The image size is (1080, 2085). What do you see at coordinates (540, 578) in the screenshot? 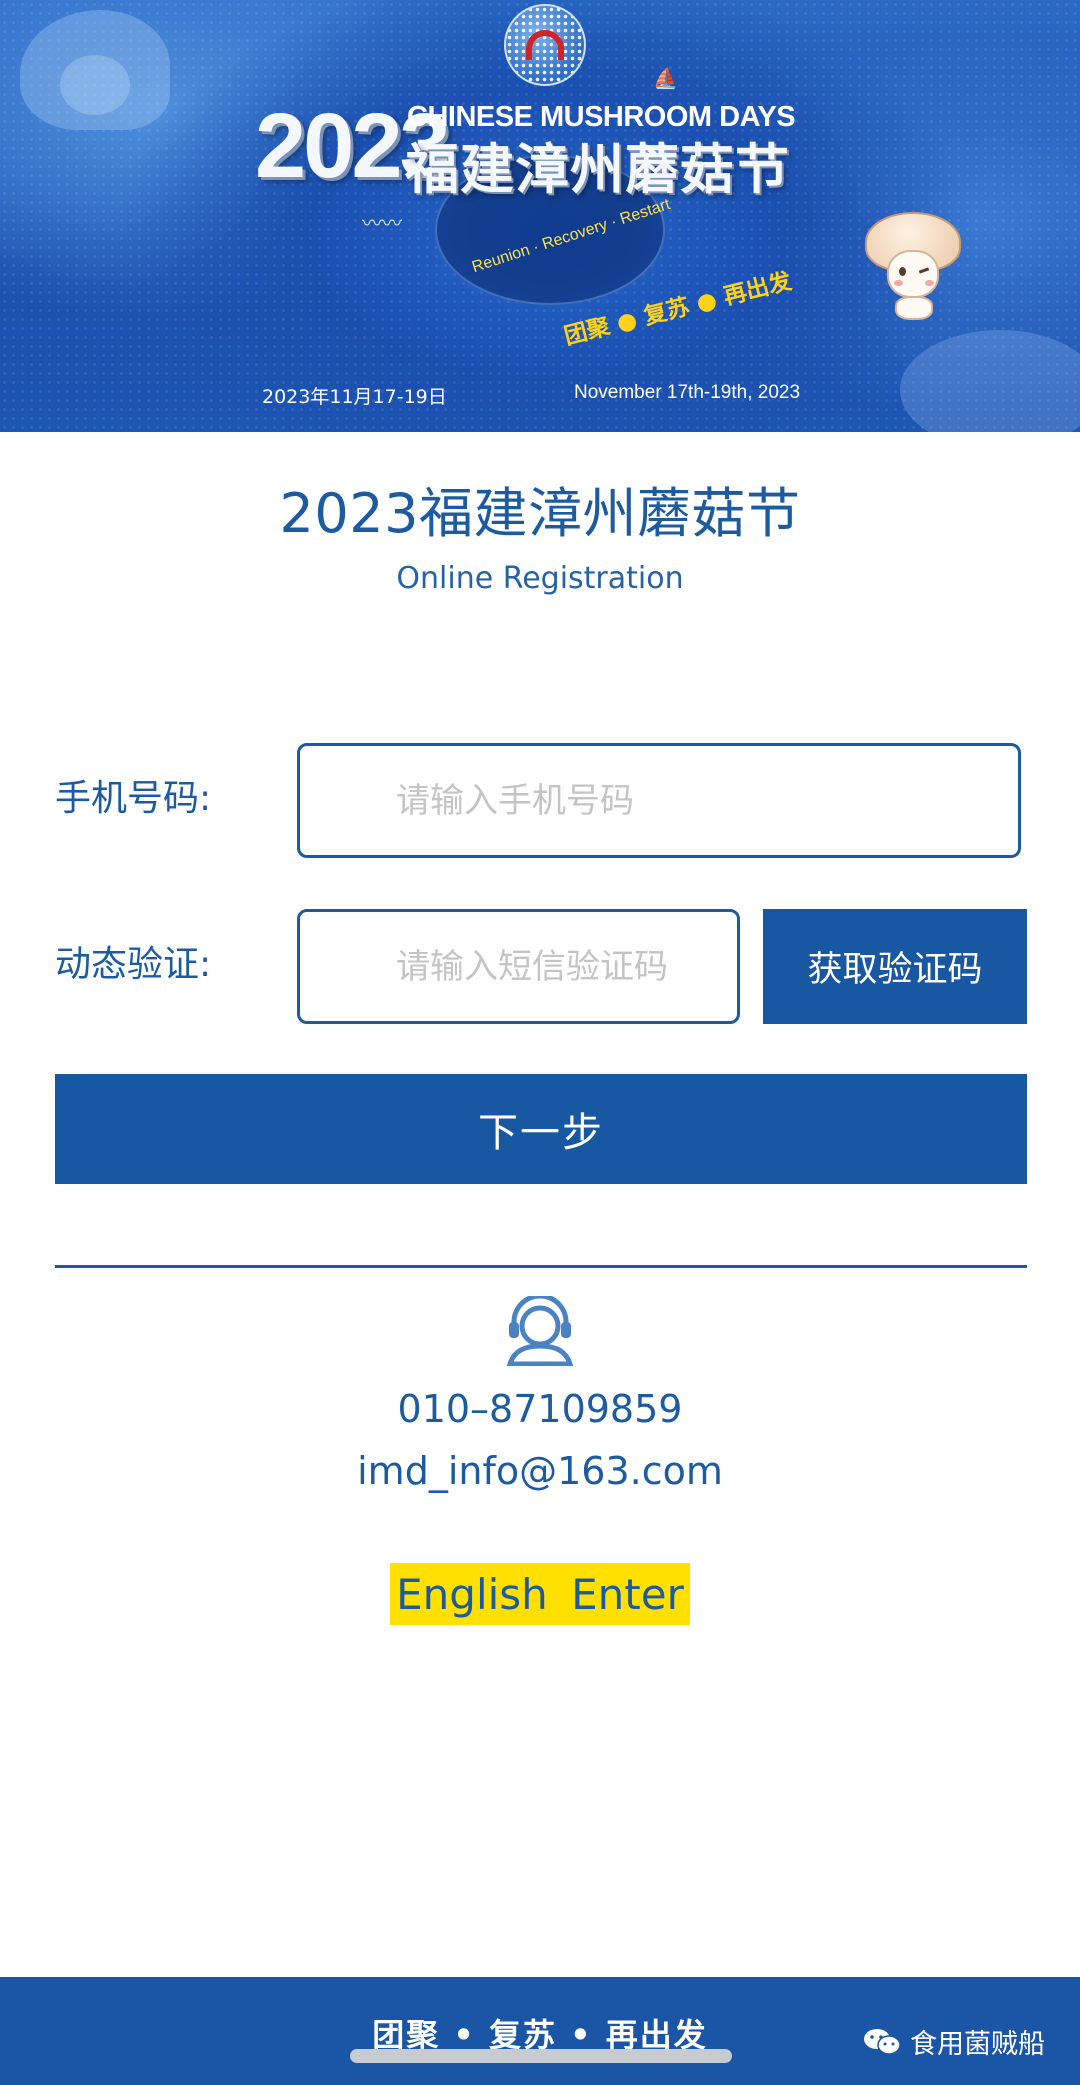
I see `page-subtitle: Online Registration` at bounding box center [540, 578].